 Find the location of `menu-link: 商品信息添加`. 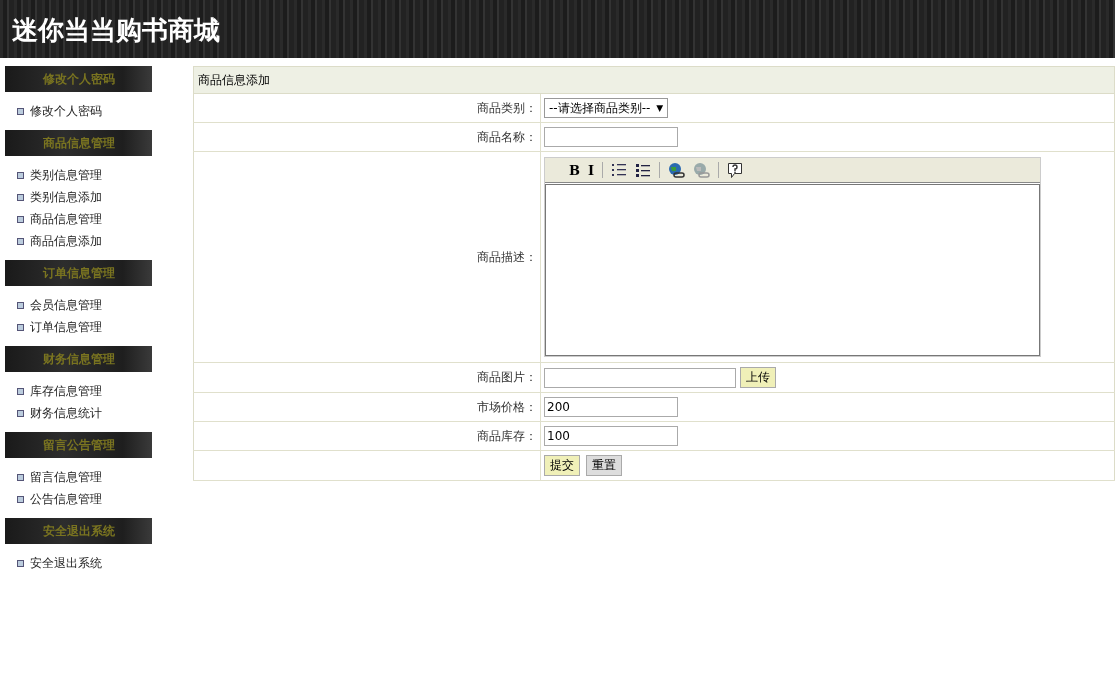

menu-link: 商品信息添加 is located at coordinates (66, 241).